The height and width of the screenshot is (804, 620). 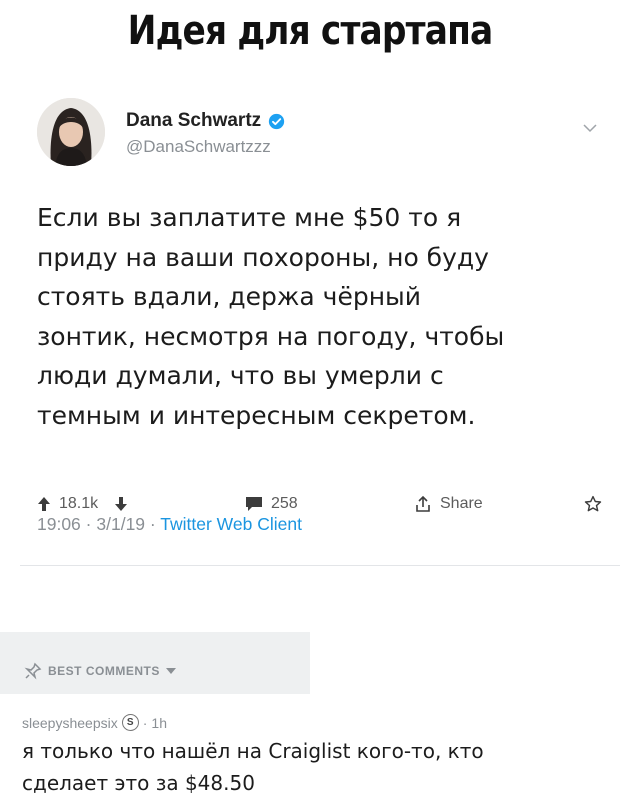 I want to click on tweet-text-line: приду на ваши похороны, но буду, so click(x=263, y=257).